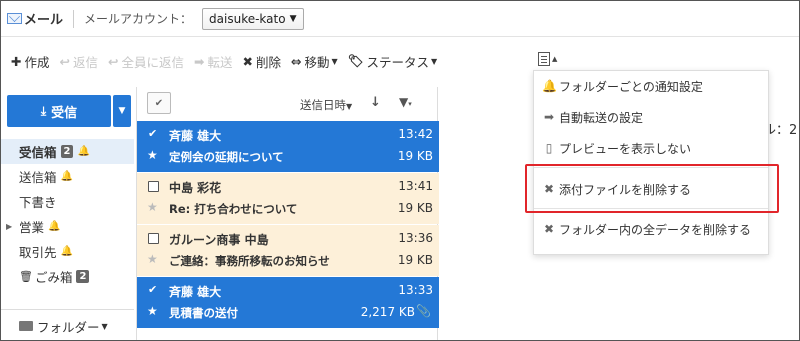 This screenshot has width=800, height=341. What do you see at coordinates (547, 59) in the screenshot?
I see `more-menu-button: ▲` at bounding box center [547, 59].